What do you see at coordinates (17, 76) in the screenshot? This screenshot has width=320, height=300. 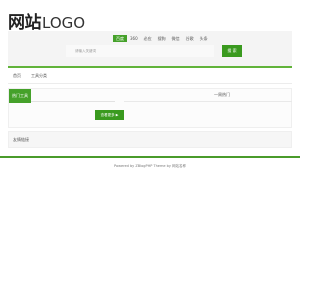 I see `nav-item-home: 首页` at bounding box center [17, 76].